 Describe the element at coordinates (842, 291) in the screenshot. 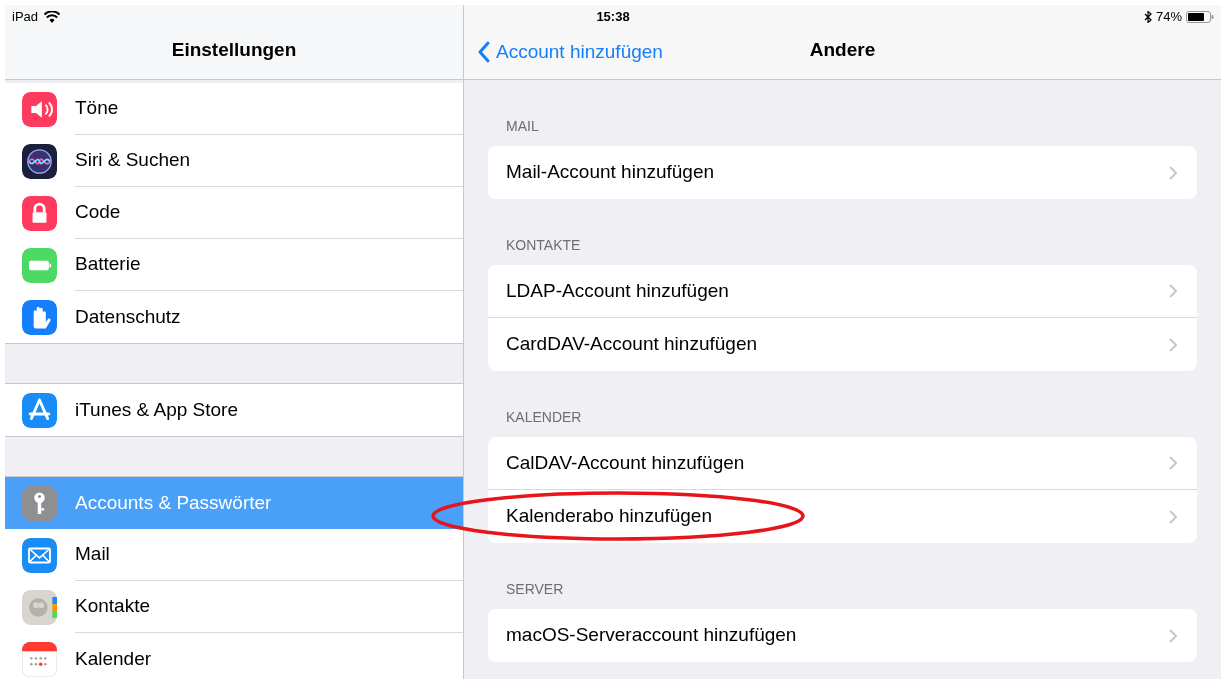

I see `account-type-row: LDAP-Account hinzufügen` at that location.